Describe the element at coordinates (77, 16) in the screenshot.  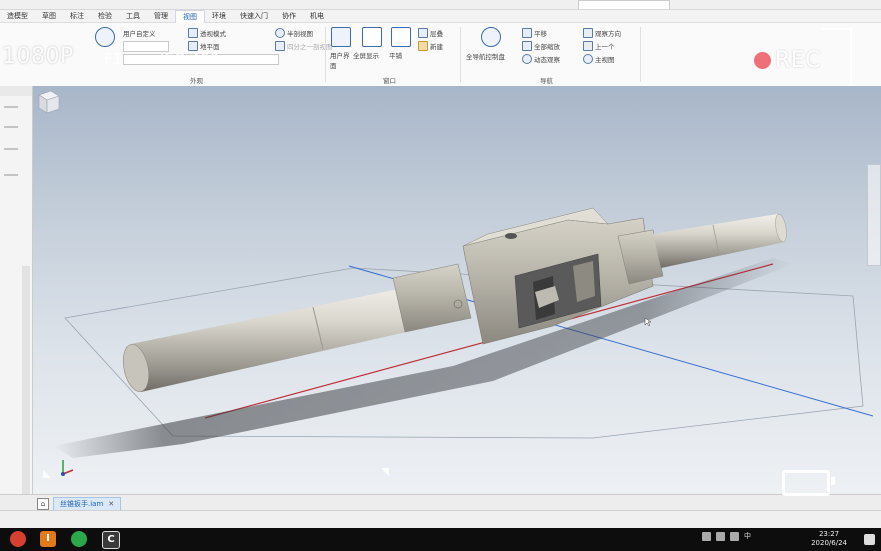
I see `ribbon-tab: 标注` at that location.